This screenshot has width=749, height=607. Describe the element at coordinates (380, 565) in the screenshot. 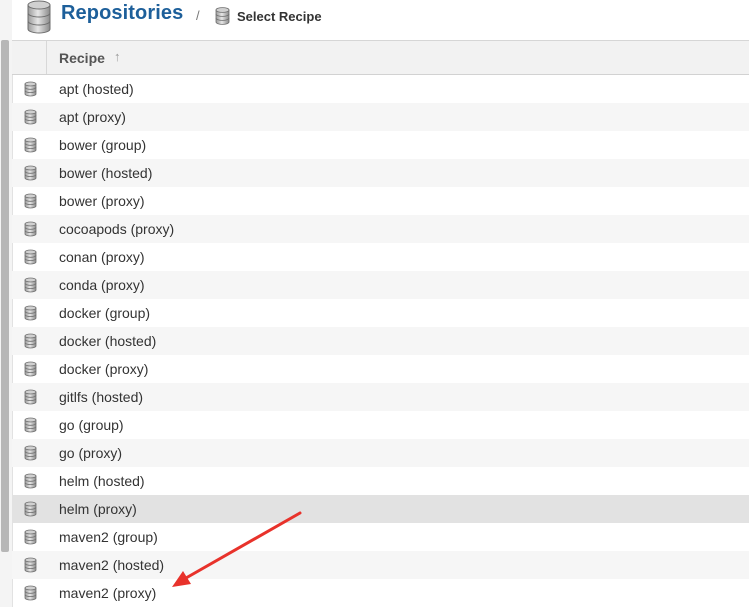

I see `table-row: maven2 (hosted)` at that location.